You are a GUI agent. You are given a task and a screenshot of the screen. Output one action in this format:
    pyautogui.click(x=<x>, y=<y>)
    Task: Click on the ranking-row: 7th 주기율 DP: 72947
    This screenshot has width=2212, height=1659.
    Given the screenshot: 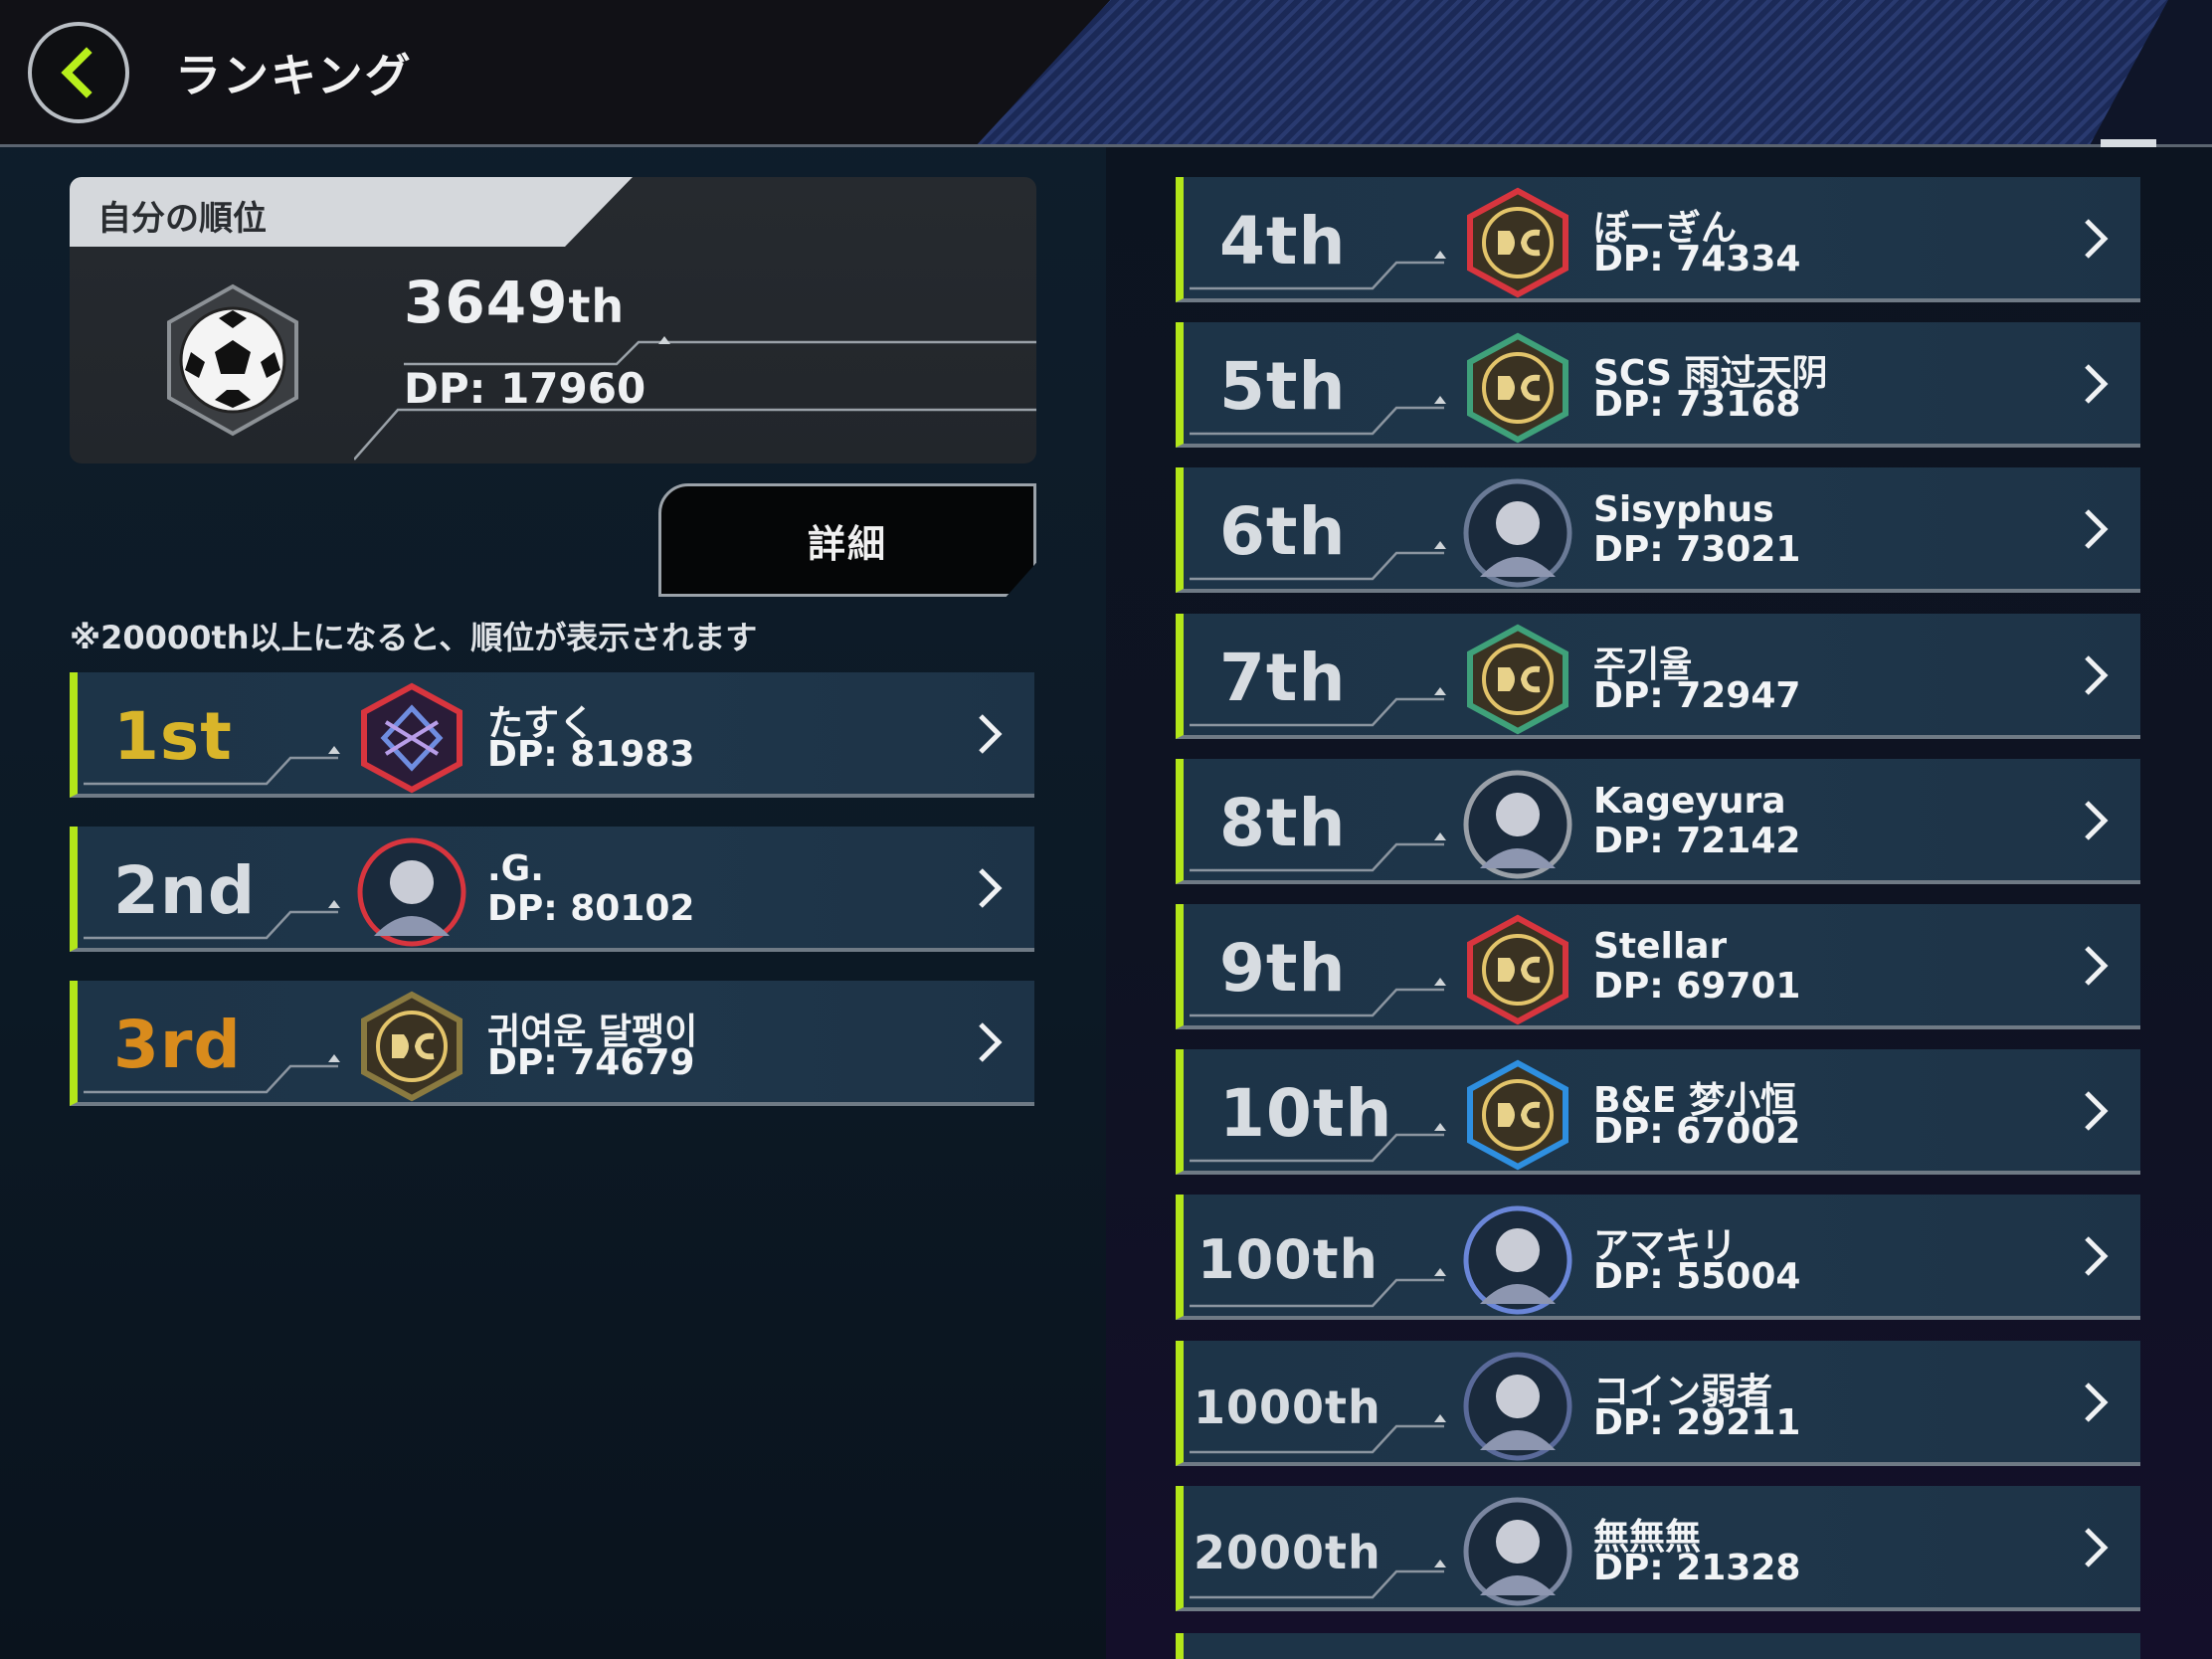 What is the action you would take?
    pyautogui.click(x=1658, y=676)
    